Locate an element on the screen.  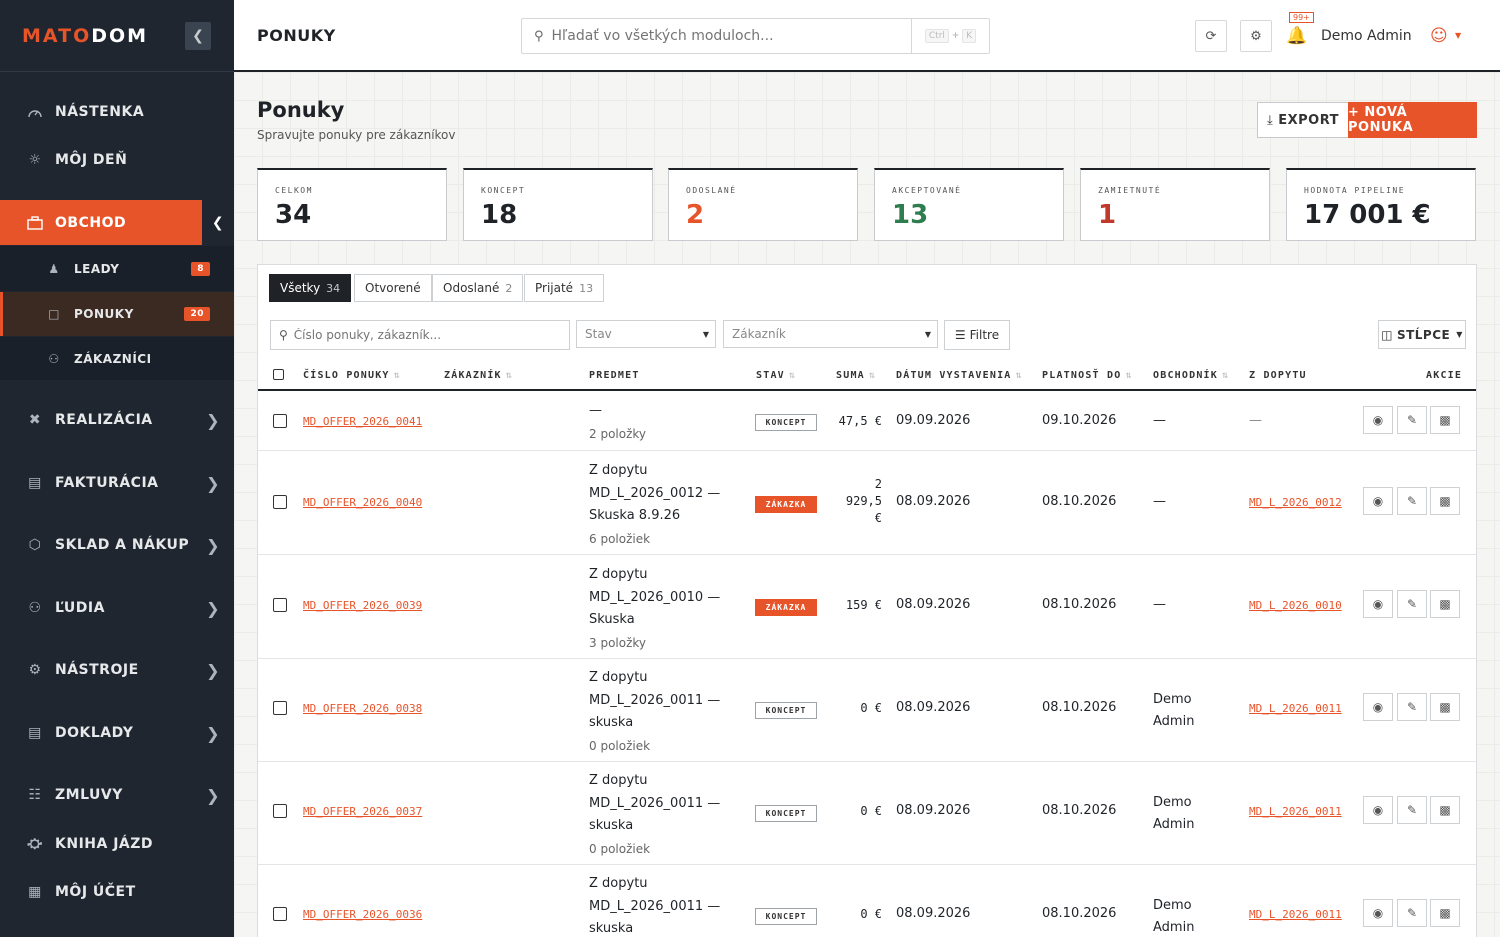
sidebar-item-zmluvy: ☷ ZMLUVY ❯ is located at coordinates (117, 795).